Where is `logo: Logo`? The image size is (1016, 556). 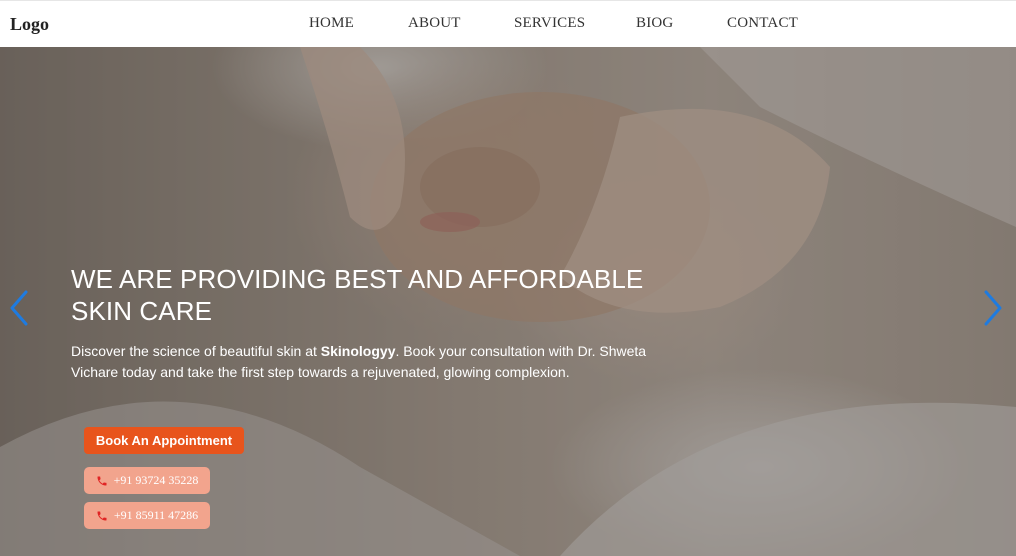
logo: Logo is located at coordinates (29, 24).